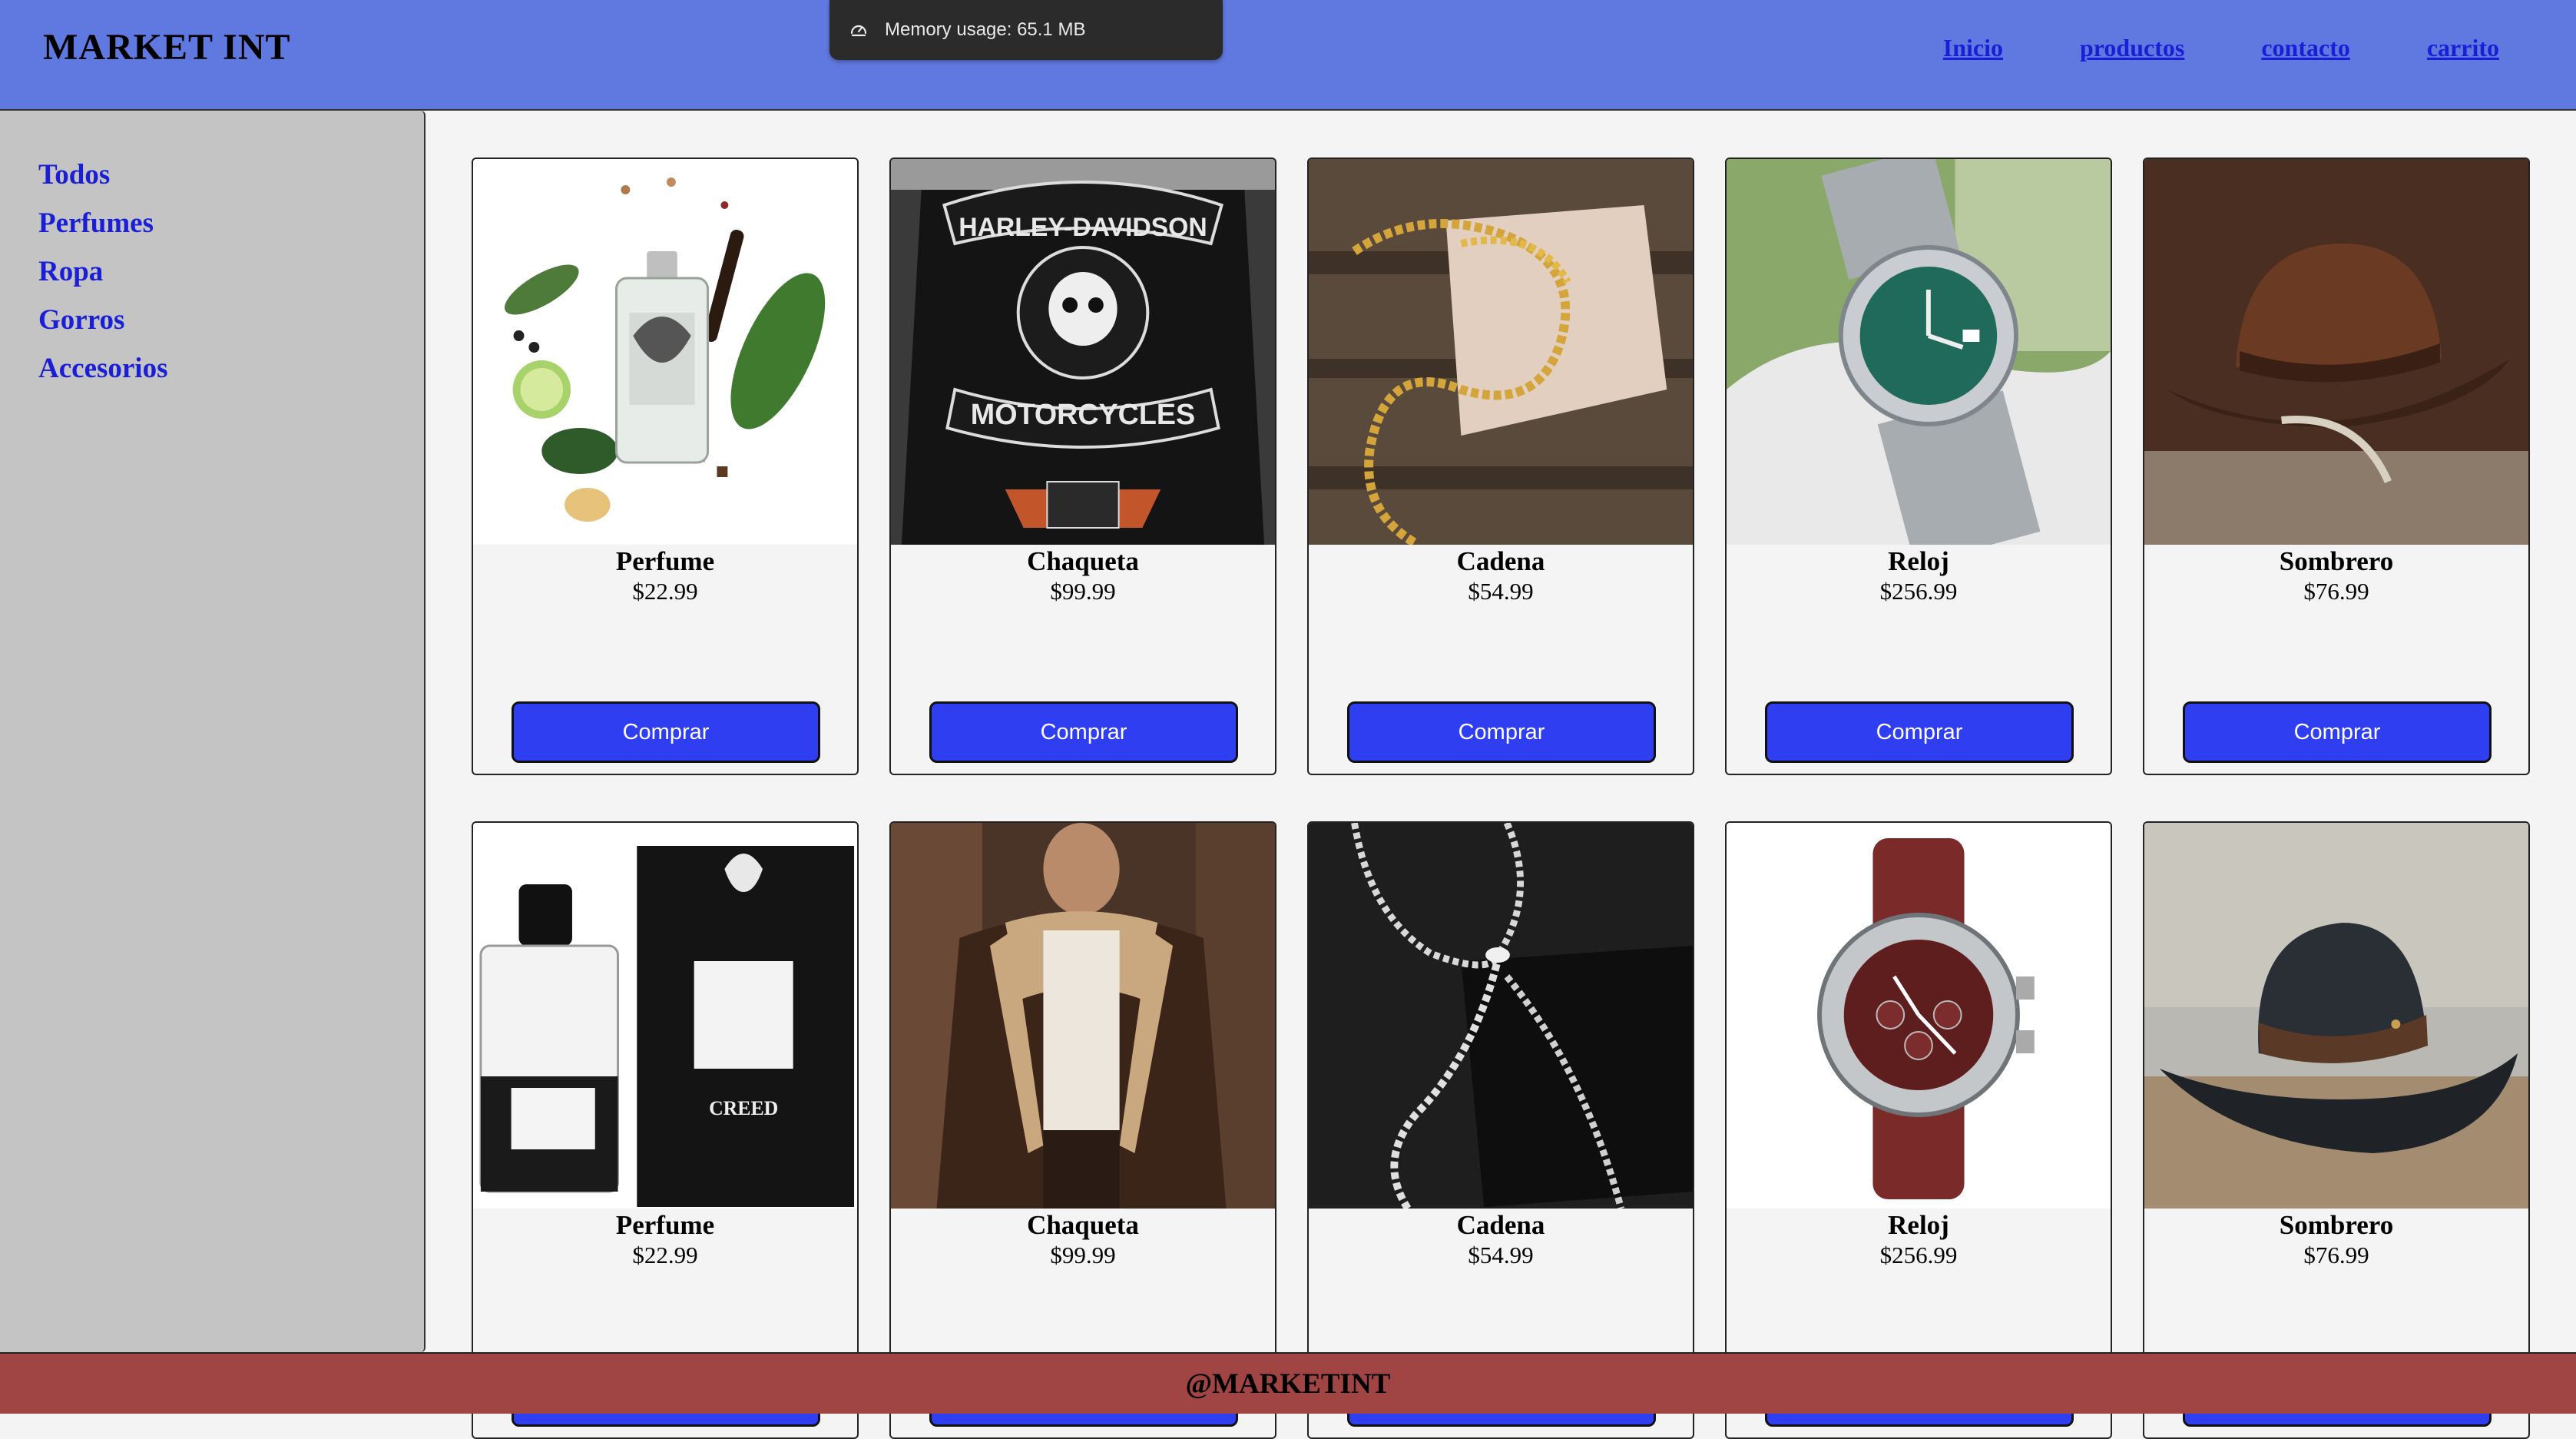 The width and height of the screenshot is (2576, 1439). Describe the element at coordinates (665, 352) in the screenshot. I see `perfume-image` at that location.